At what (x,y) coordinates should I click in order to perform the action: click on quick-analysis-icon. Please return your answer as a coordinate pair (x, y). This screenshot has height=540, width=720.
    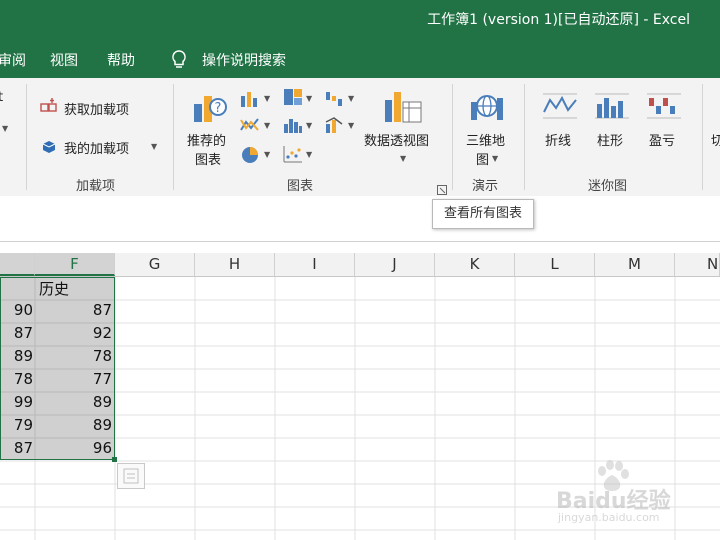
    Looking at the image, I should click on (131, 476).